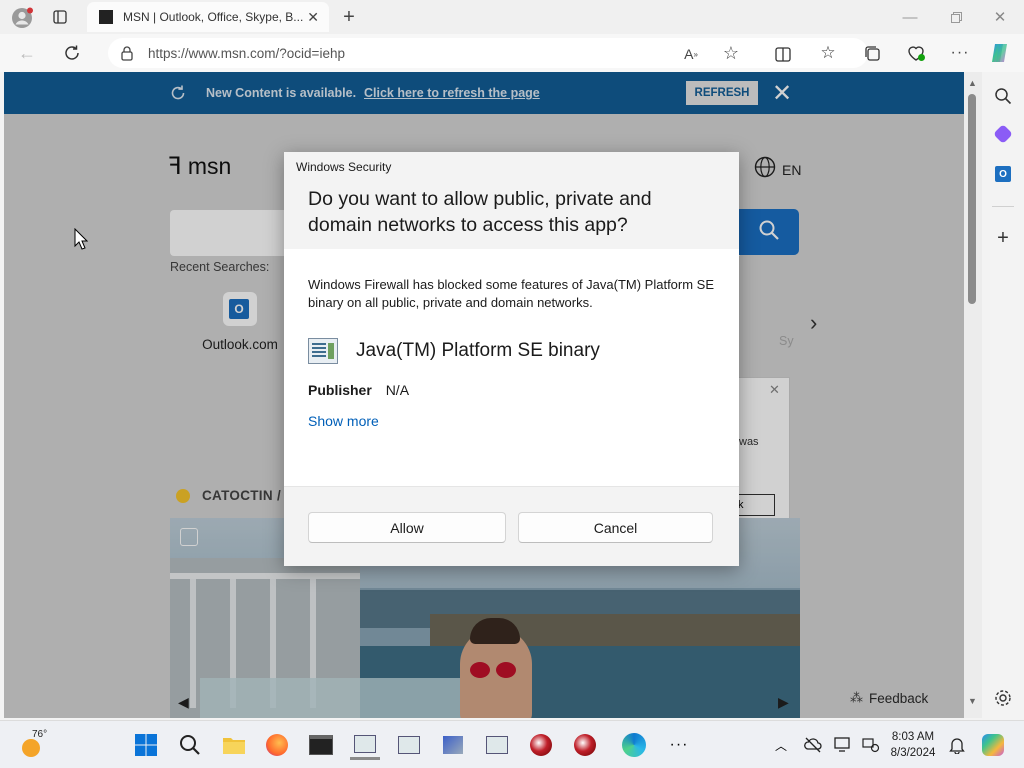 The image size is (1024, 768). I want to click on taskbar-more-icon: ···, so click(679, 745).